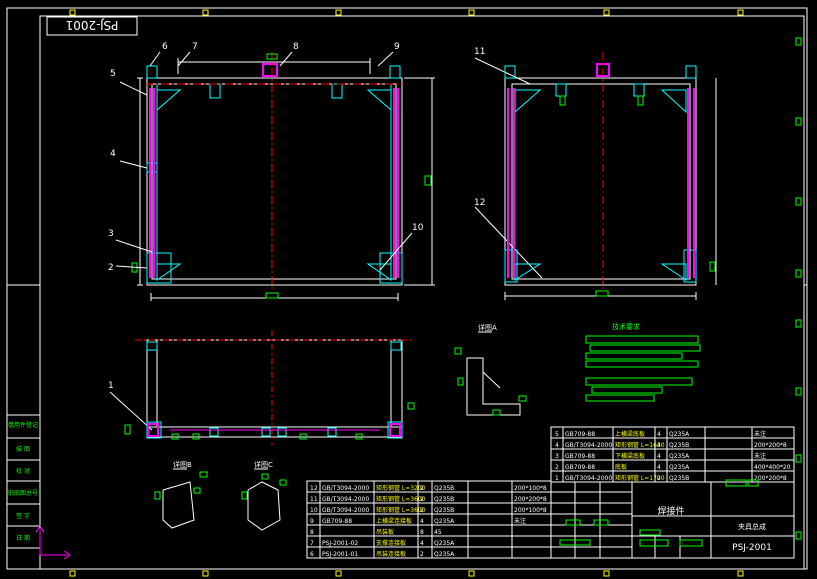  I want to click on balloon-2: 2, so click(111, 268).